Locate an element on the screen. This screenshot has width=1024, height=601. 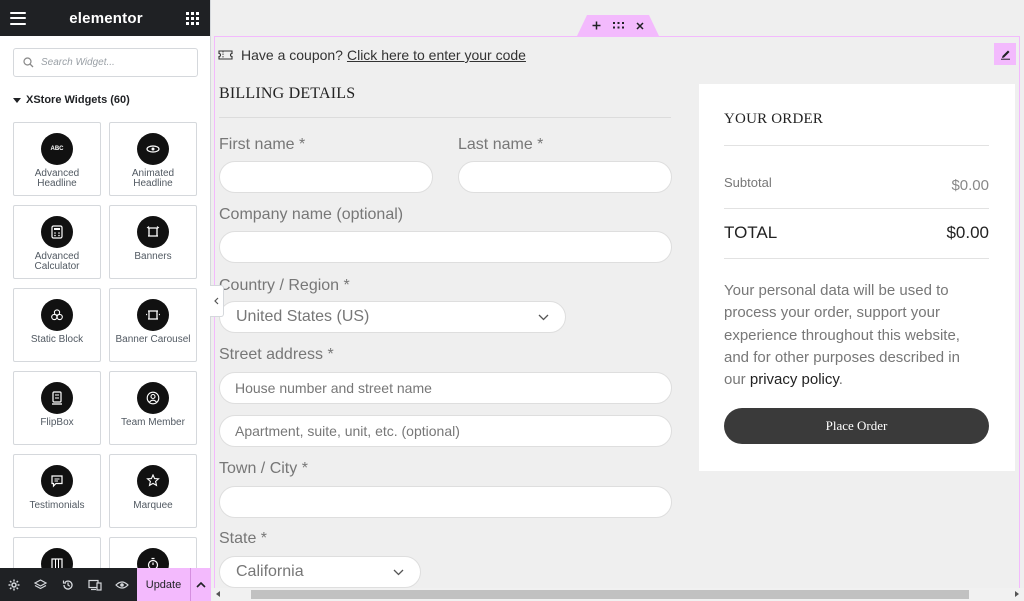
widget-label-line2: Calculator is located at coordinates (57, 266).